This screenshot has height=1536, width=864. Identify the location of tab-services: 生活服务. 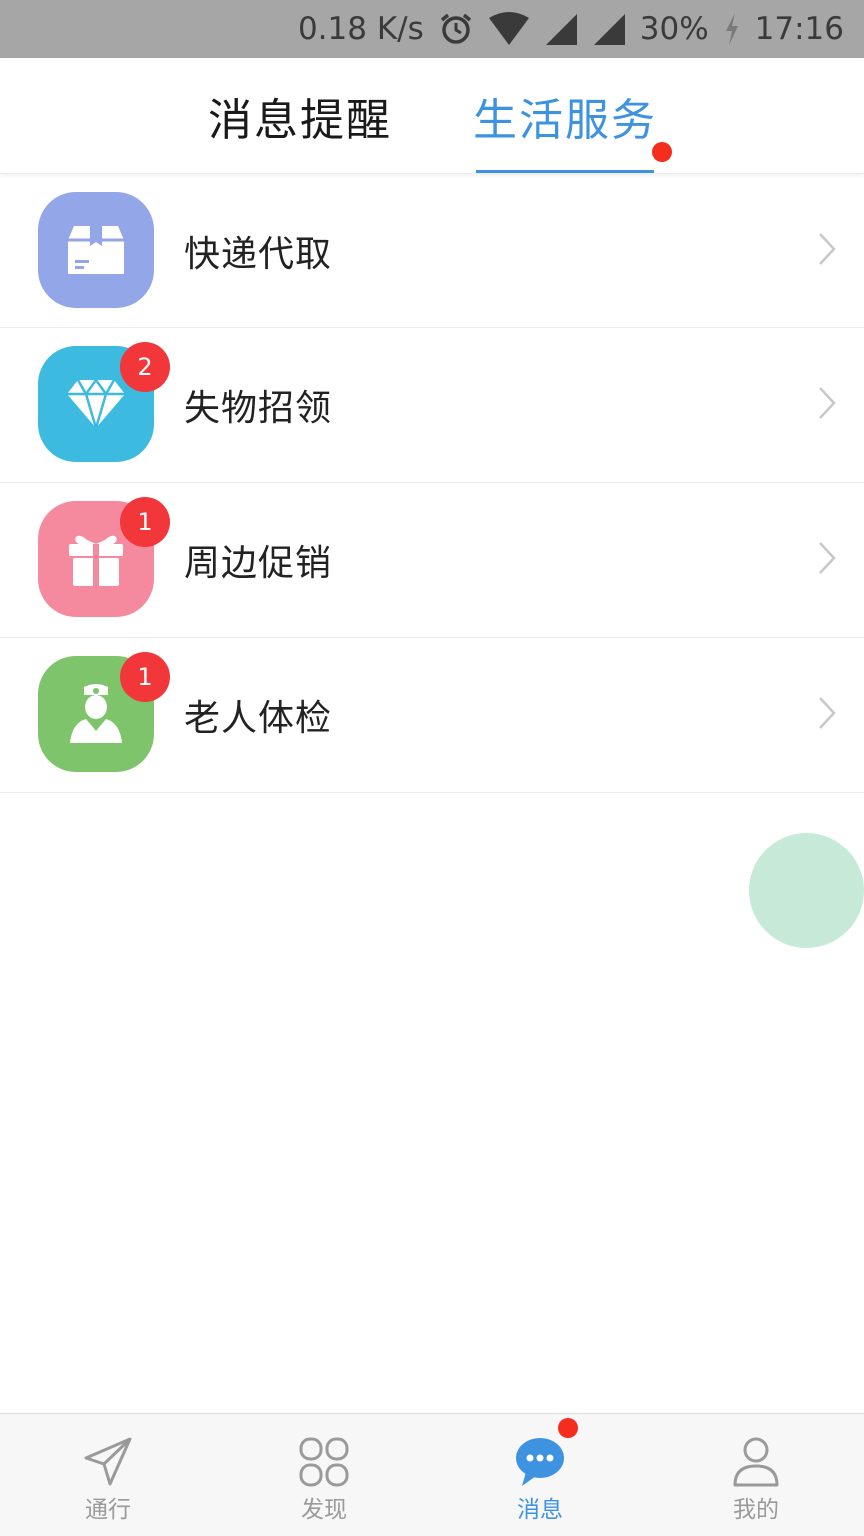
(565, 116).